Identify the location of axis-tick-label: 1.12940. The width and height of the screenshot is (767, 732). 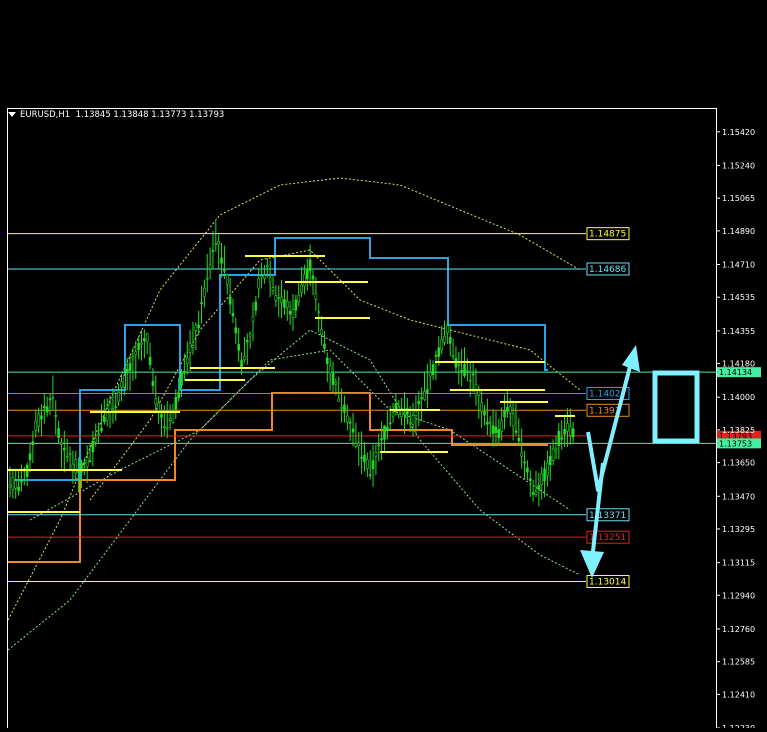
(738, 595).